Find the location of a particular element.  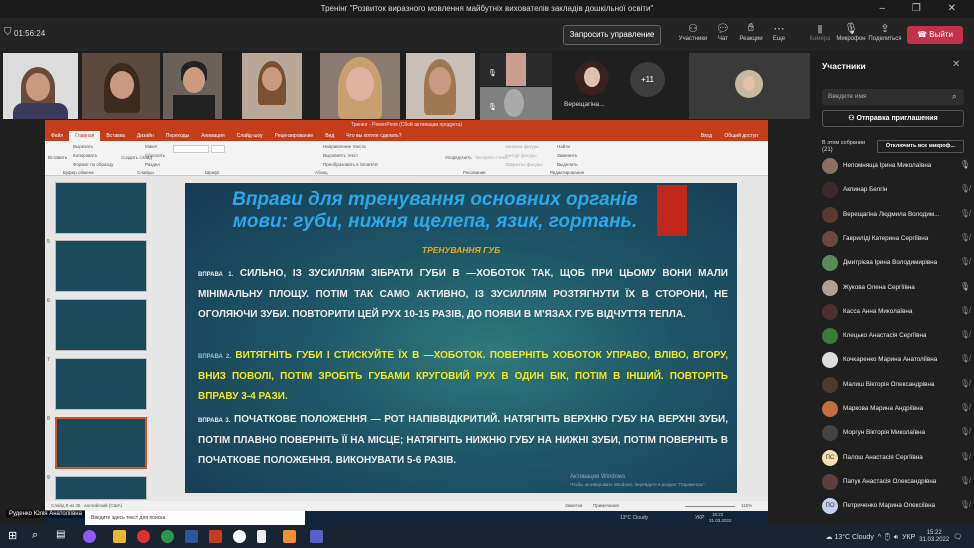

tab-review: Рецензирование is located at coordinates (294, 136).